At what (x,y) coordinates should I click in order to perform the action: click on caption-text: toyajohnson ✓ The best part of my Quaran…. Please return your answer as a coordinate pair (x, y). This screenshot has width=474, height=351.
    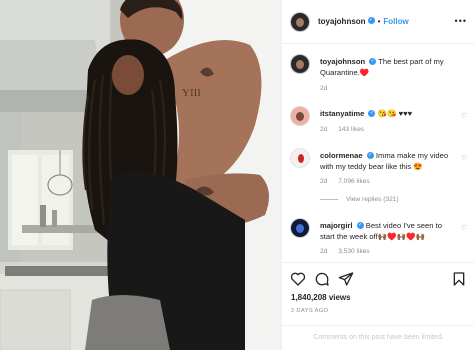
    Looking at the image, I should click on (389, 67).